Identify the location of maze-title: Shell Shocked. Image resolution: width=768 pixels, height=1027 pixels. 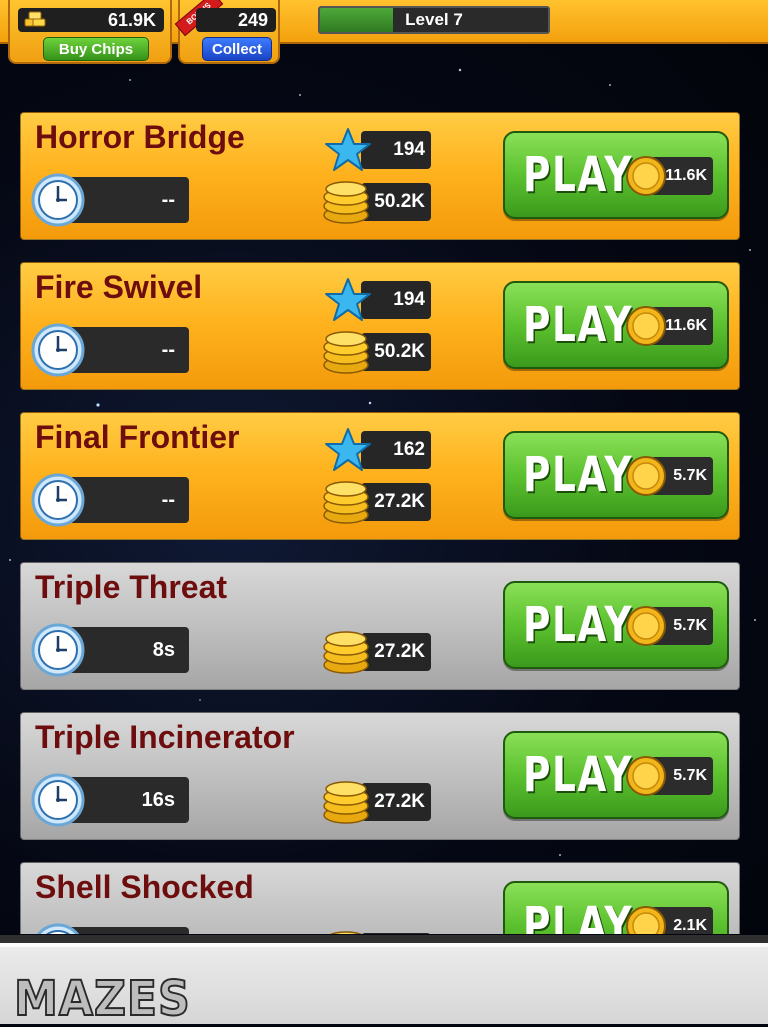
(144, 887).